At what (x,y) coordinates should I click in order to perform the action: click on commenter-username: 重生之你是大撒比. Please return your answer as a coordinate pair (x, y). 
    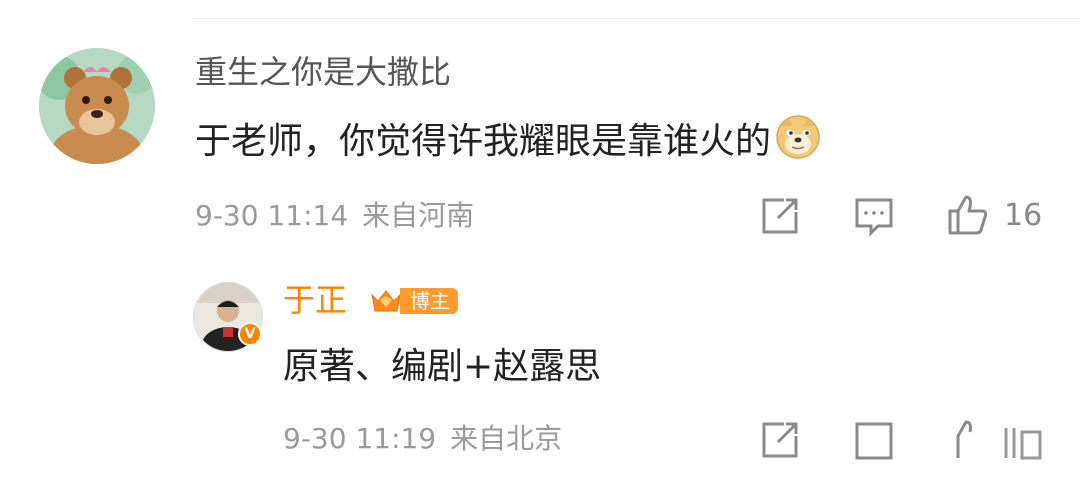
    Looking at the image, I should click on (323, 72).